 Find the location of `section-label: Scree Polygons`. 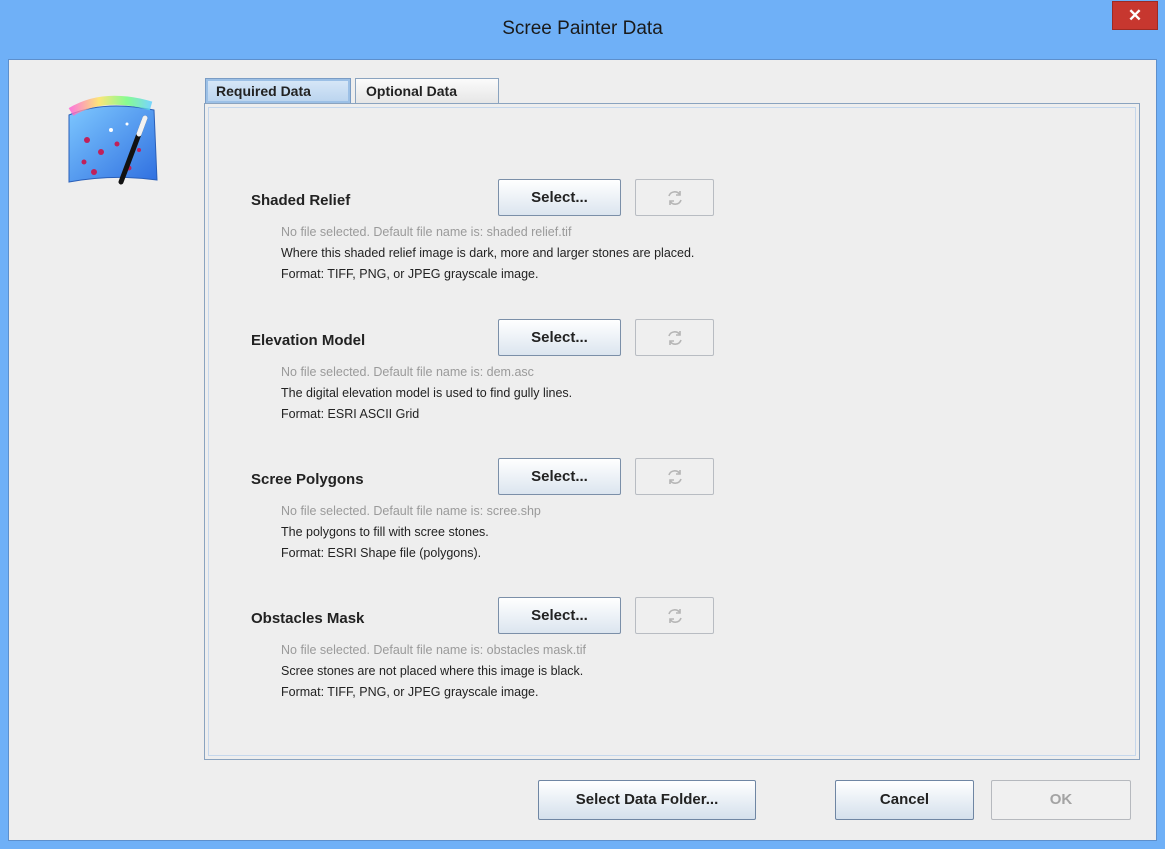

section-label: Scree Polygons is located at coordinates (307, 479).